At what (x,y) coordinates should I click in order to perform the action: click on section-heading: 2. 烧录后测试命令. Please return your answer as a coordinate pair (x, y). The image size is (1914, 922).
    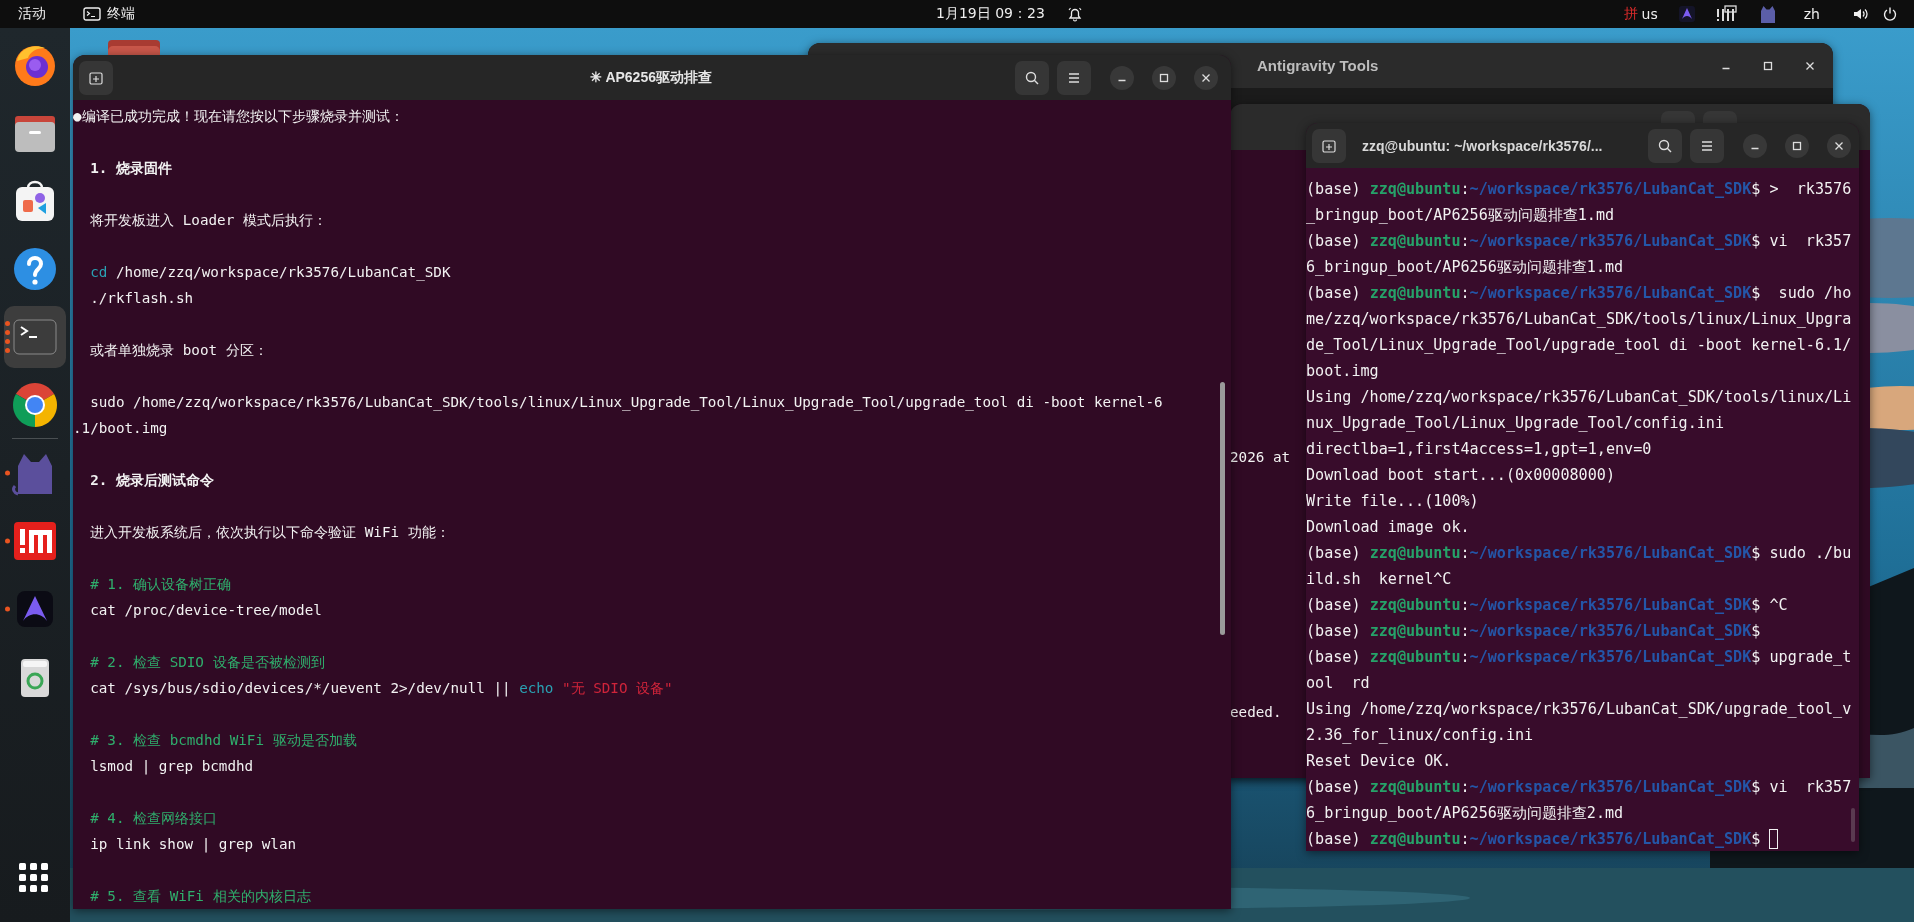
    Looking at the image, I should click on (151, 480).